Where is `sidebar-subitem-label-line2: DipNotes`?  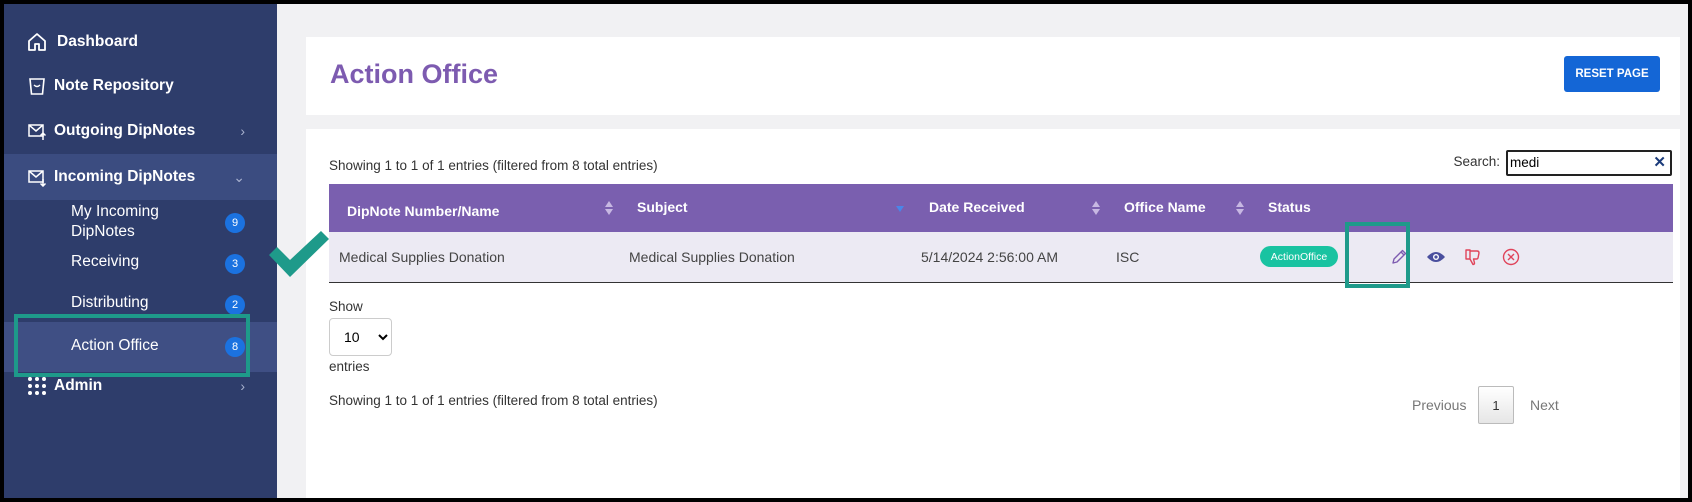 sidebar-subitem-label-line2: DipNotes is located at coordinates (103, 231).